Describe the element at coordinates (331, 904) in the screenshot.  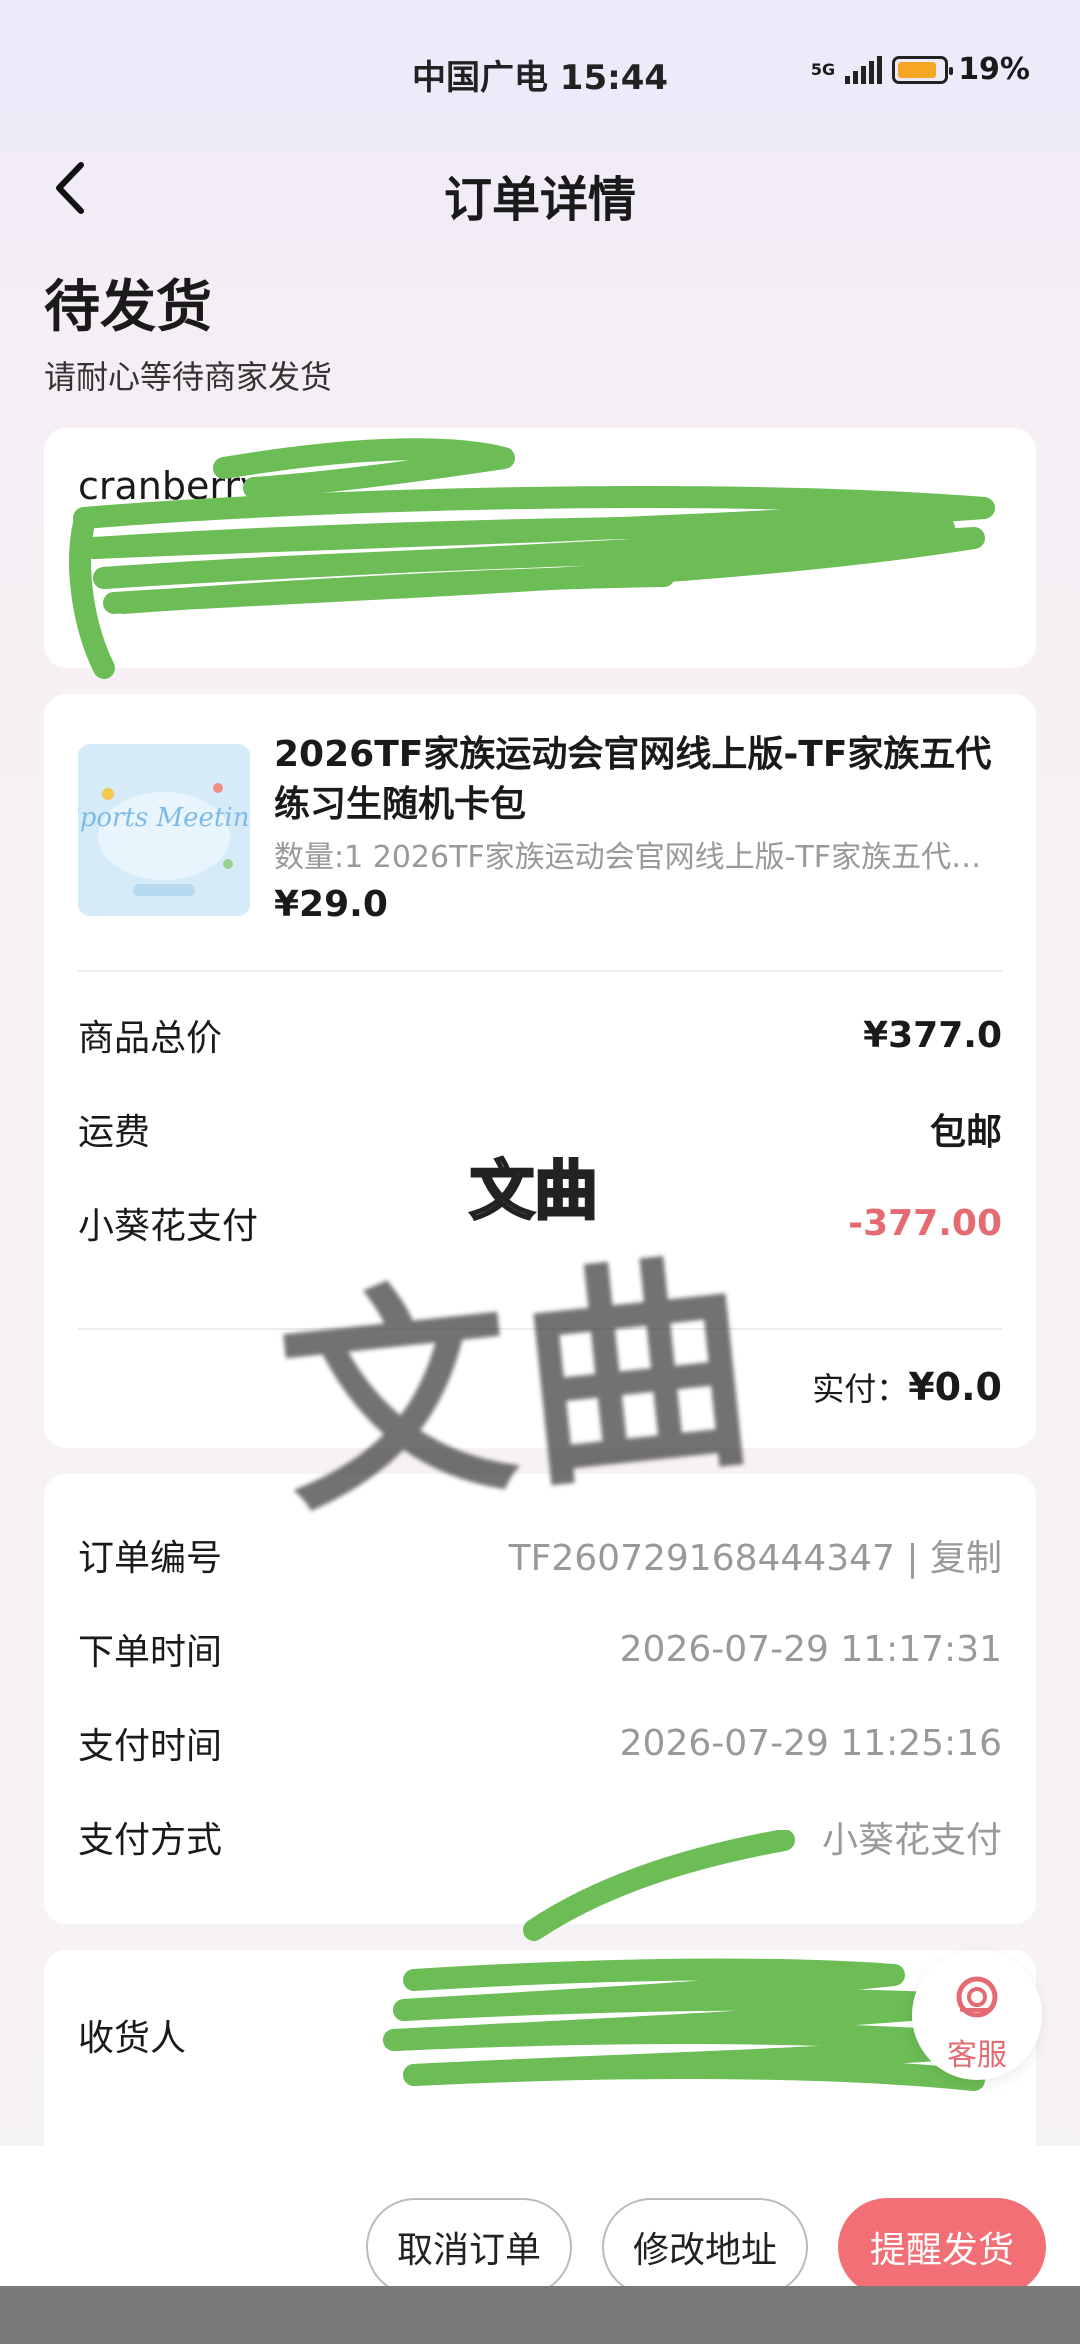
I see `product-price: ¥29.0` at that location.